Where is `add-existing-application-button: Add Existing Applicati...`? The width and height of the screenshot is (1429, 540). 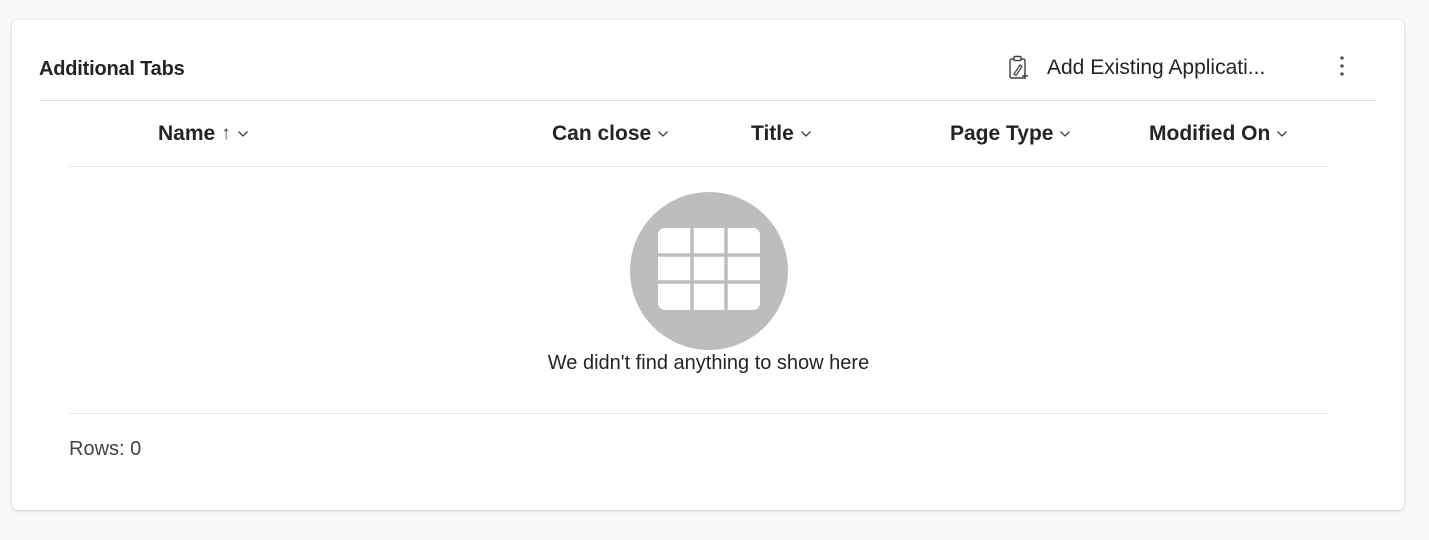 add-existing-application-button: Add Existing Applicati... is located at coordinates (1136, 68).